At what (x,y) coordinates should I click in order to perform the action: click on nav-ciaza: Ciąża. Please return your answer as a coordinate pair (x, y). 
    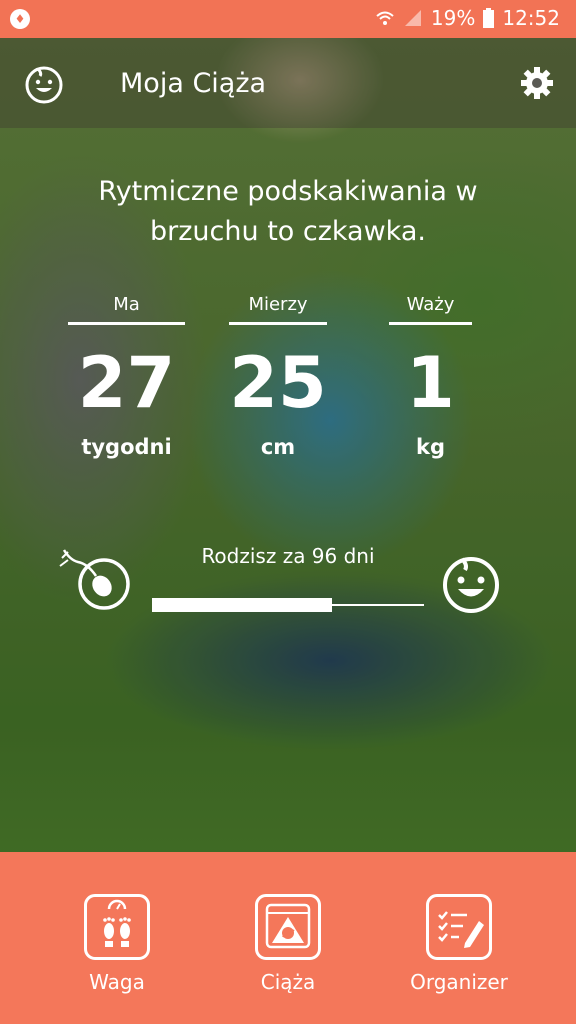
    Looking at the image, I should click on (288, 944).